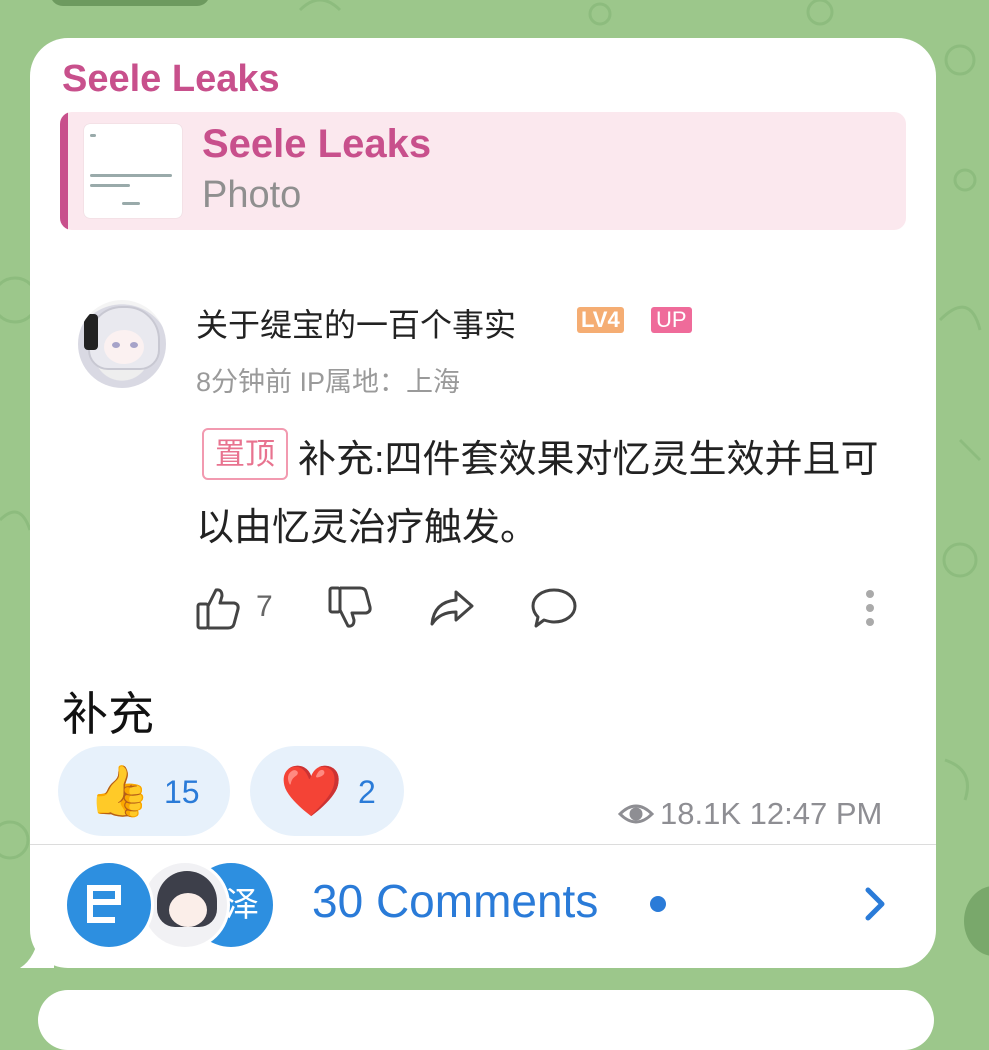 The width and height of the screenshot is (989, 1050). I want to click on like-count: 7, so click(264, 606).